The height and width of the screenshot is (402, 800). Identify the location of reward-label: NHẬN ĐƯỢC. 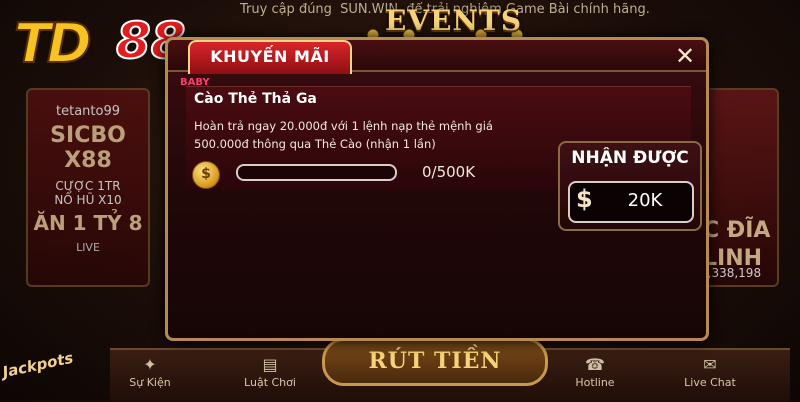
(630, 158).